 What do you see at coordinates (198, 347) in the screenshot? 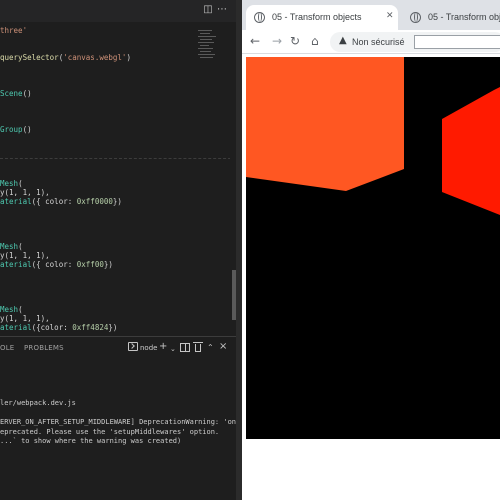
I see `trash-icon` at bounding box center [198, 347].